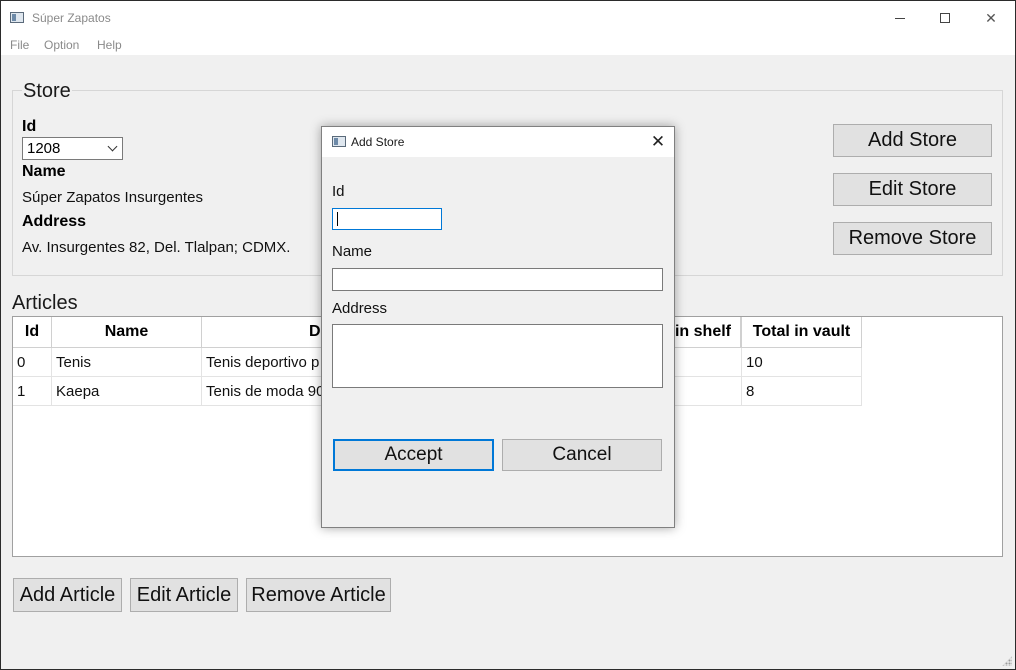 The image size is (1016, 670). Describe the element at coordinates (44, 171) in the screenshot. I see `store-name-label: Name` at that location.